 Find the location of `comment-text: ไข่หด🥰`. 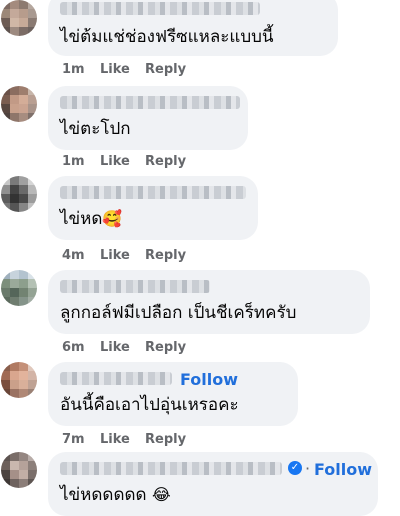

comment-text: ไข่หด🥰 is located at coordinates (91, 219).